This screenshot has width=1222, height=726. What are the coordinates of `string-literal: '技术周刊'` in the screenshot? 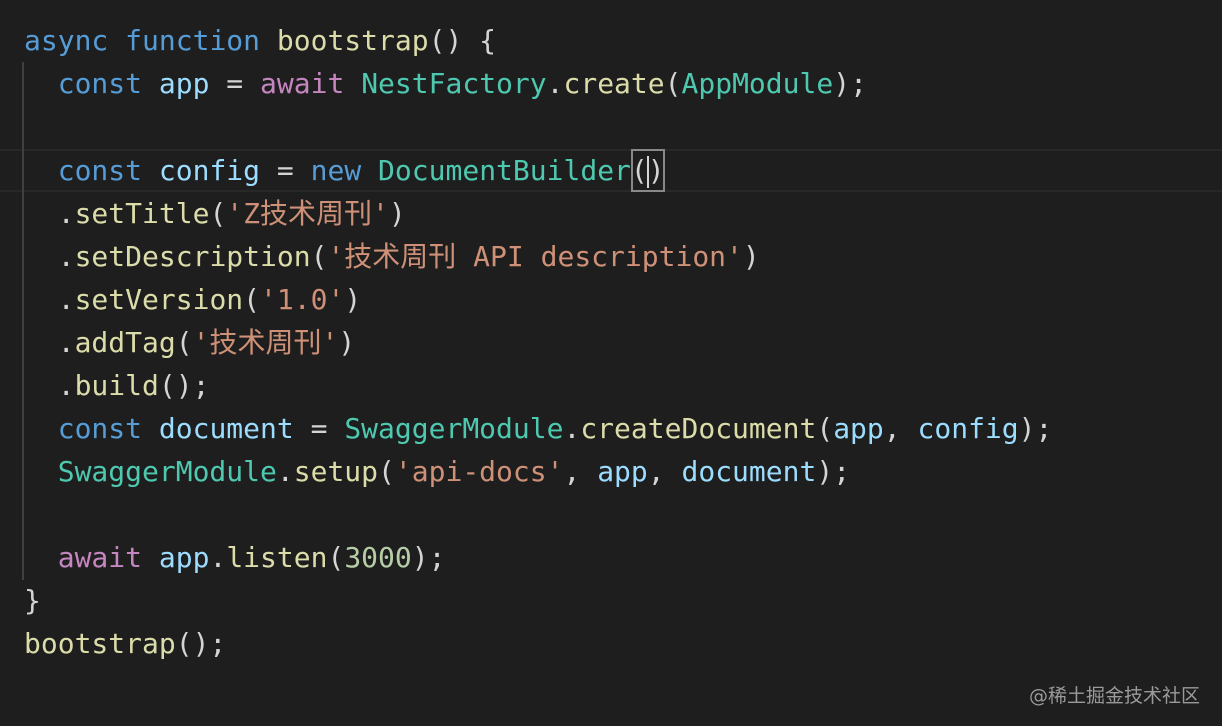 It's located at (265, 342).